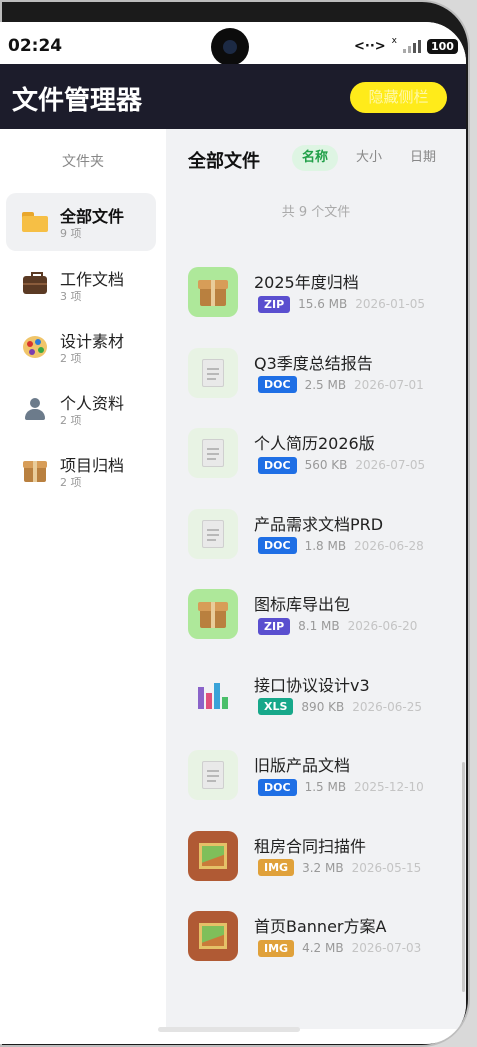  I want to click on status-time: 02:24, so click(35, 46).